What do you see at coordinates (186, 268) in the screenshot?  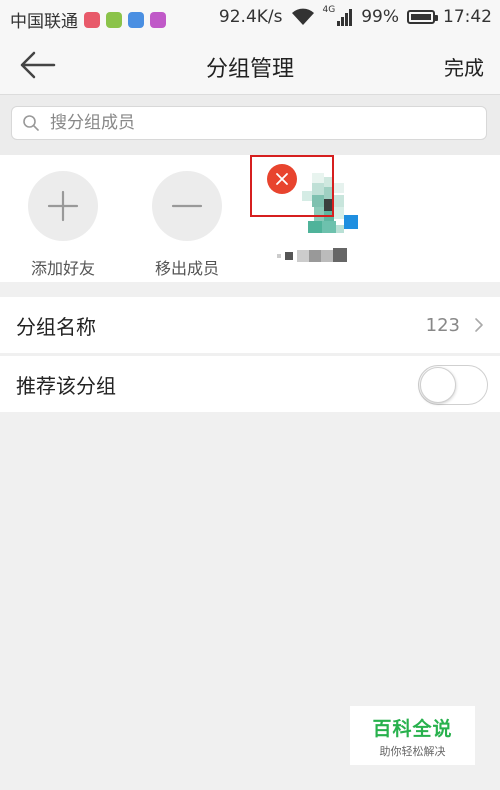 I see `remove-member-label: 移出成员` at bounding box center [186, 268].